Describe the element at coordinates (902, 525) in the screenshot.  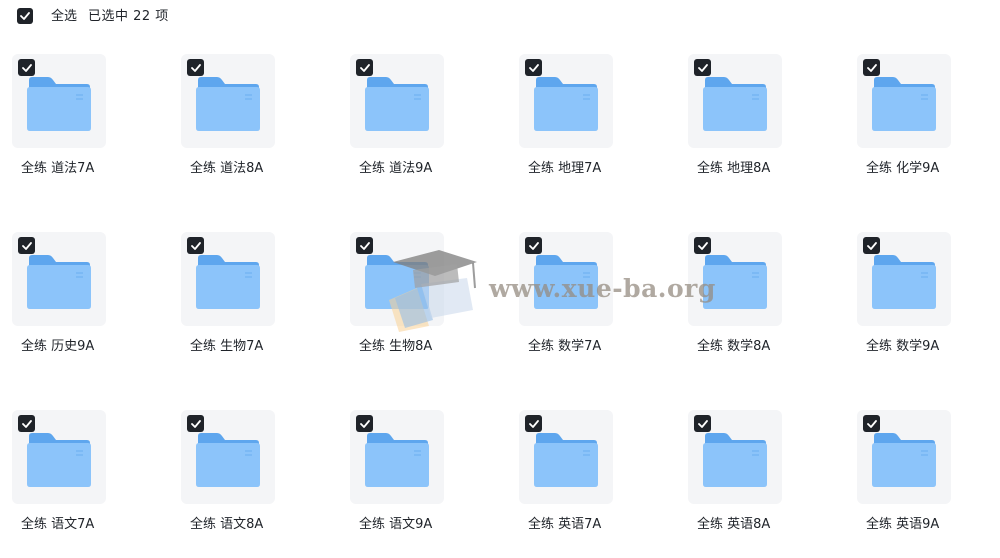
I see `folder-name: 全练 英语9A` at that location.